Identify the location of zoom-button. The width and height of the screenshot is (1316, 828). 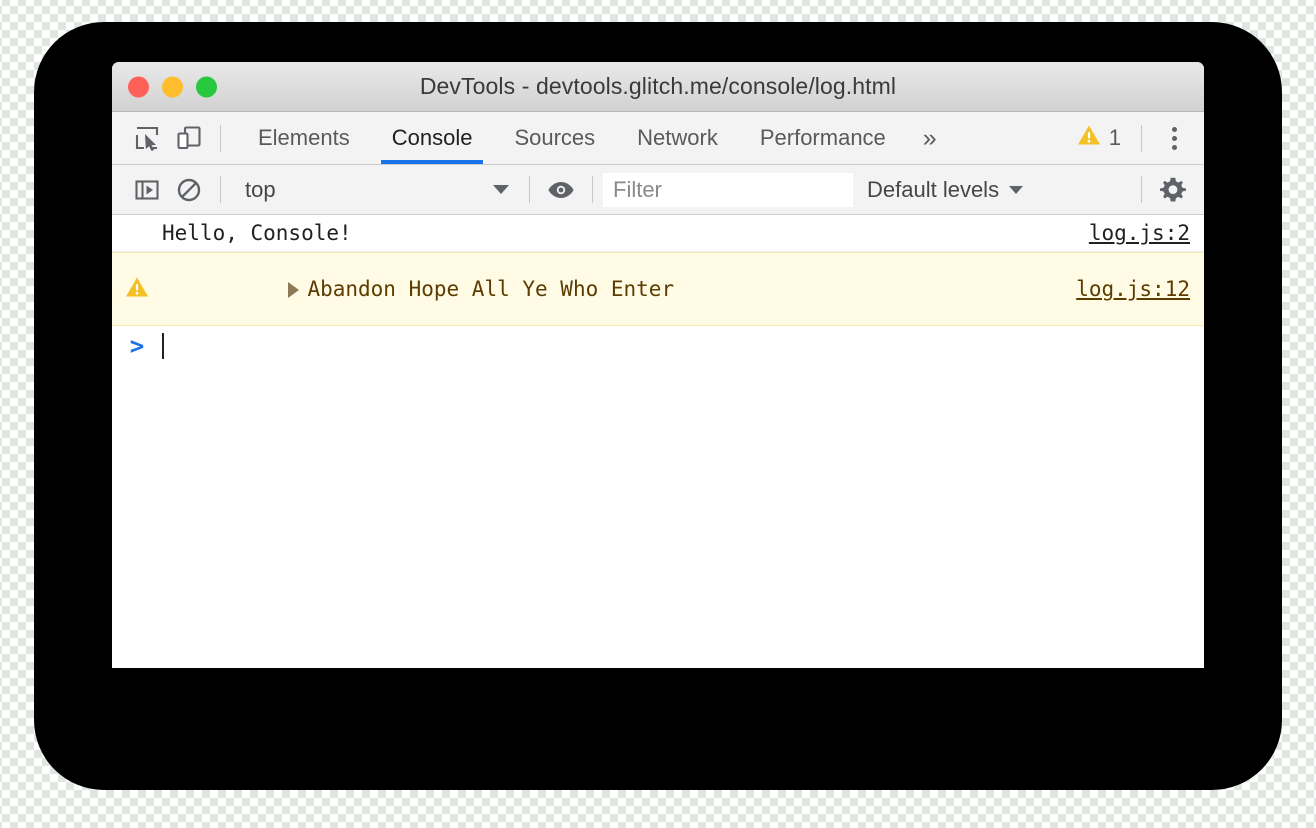
(206, 86).